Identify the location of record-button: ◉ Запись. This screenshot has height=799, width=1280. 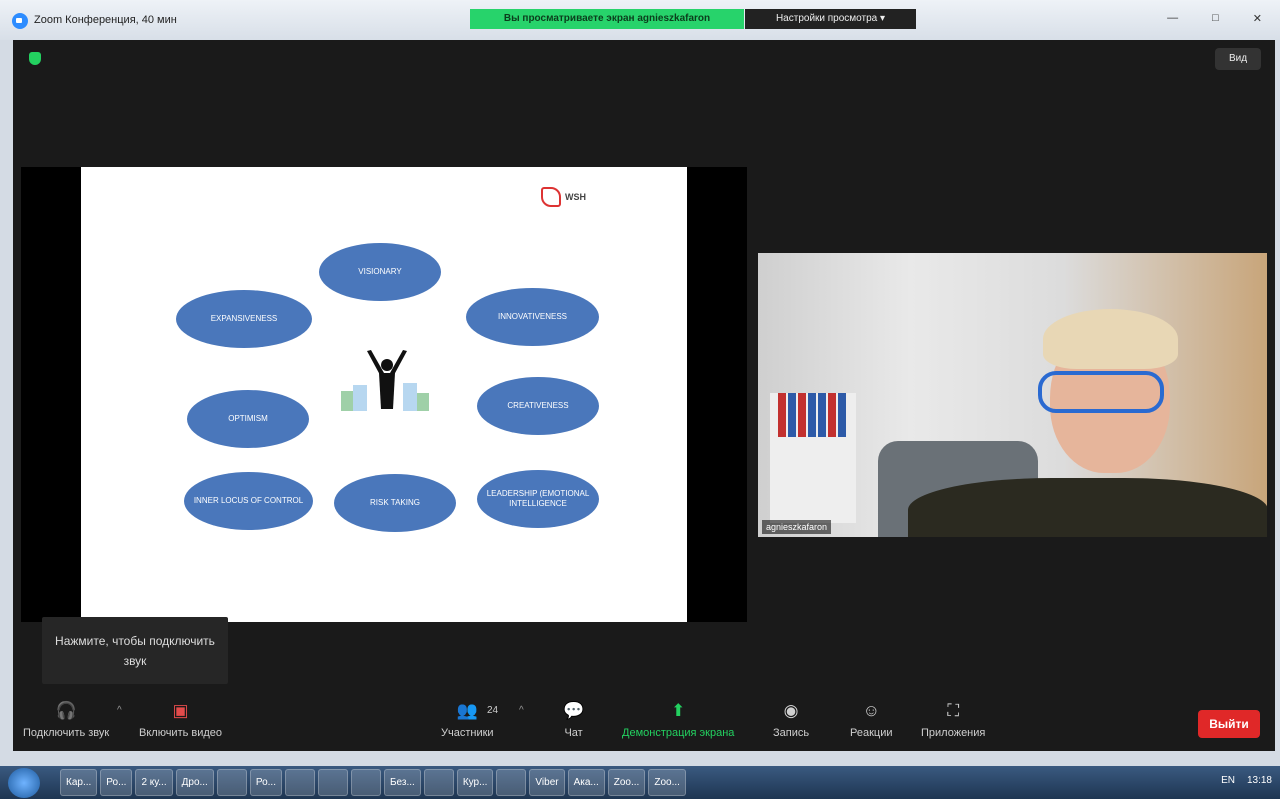
(791, 719).